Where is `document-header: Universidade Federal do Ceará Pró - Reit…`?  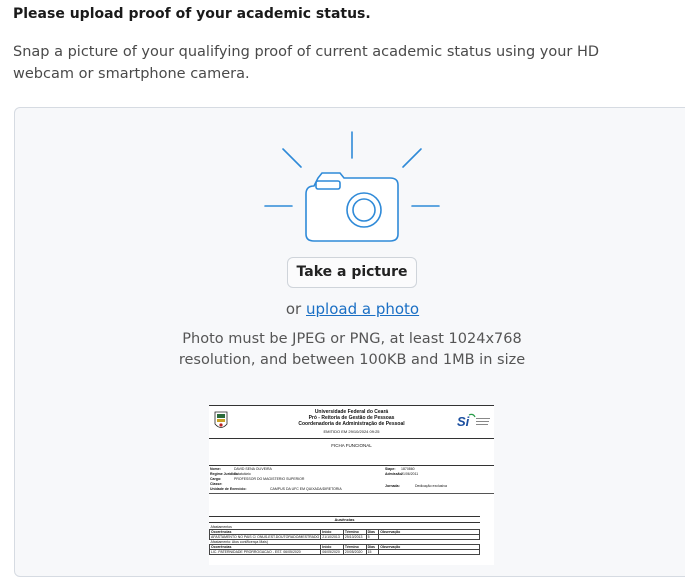 document-header: Universidade Federal do Ceará Pró - Reit… is located at coordinates (351, 422).